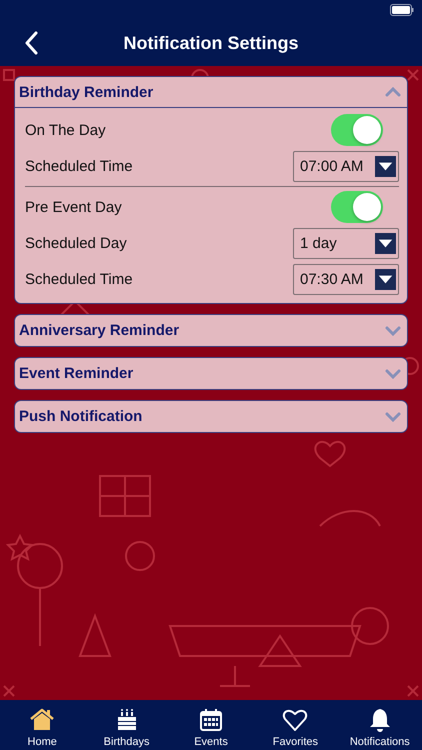 Image resolution: width=422 pixels, height=750 pixels. I want to click on setting-label: Pre Event Day, so click(73, 207).